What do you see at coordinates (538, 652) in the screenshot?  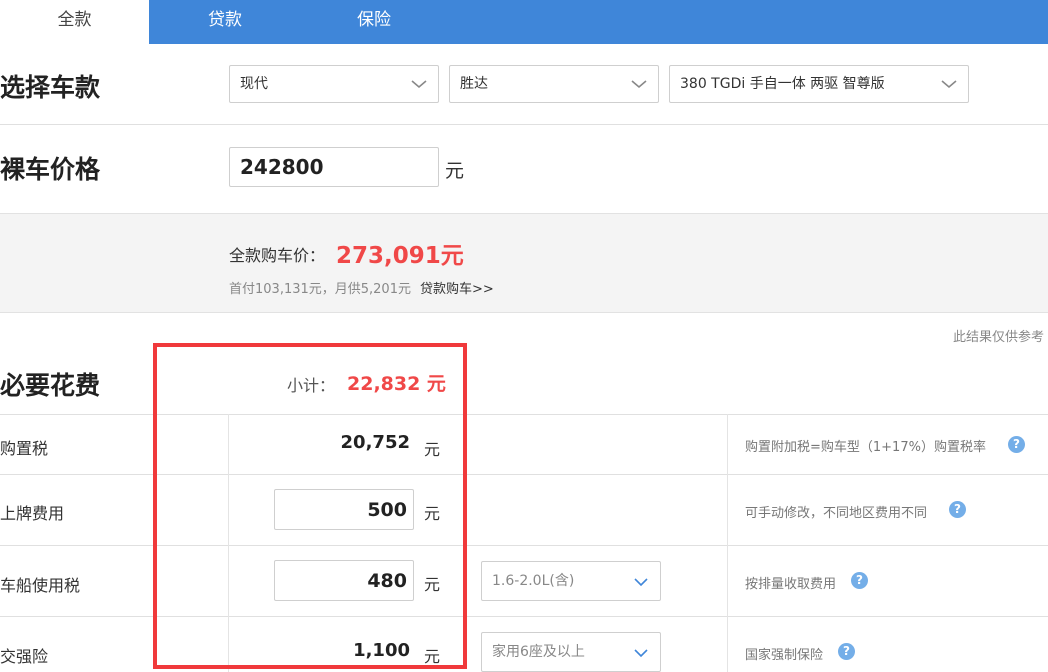 I see `seat-type-select-value: 家用6座及以上` at bounding box center [538, 652].